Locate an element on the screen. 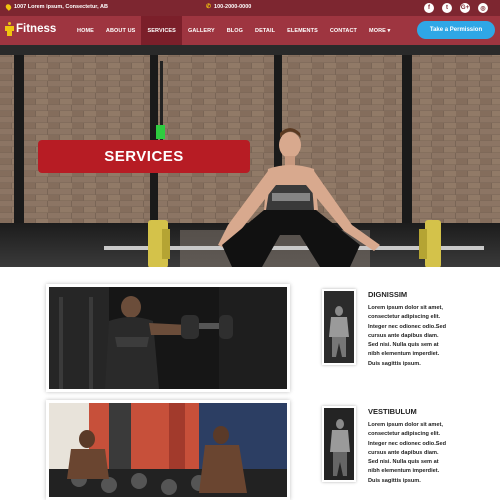 The image size is (500, 500). nav-item-gallery: GALLERY is located at coordinates (201, 30).